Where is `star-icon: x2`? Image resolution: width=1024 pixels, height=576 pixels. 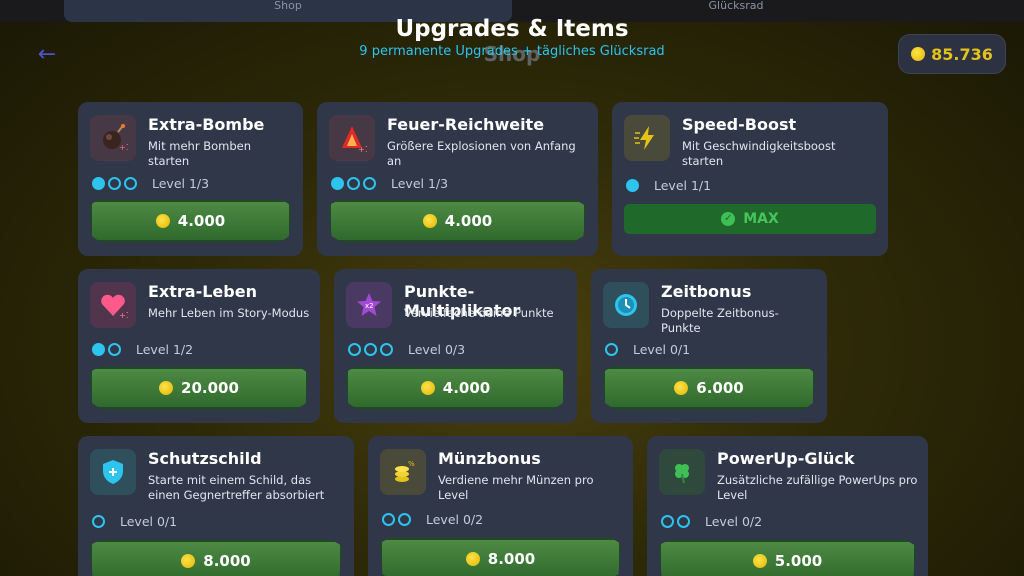
star-icon: x2 is located at coordinates (369, 305).